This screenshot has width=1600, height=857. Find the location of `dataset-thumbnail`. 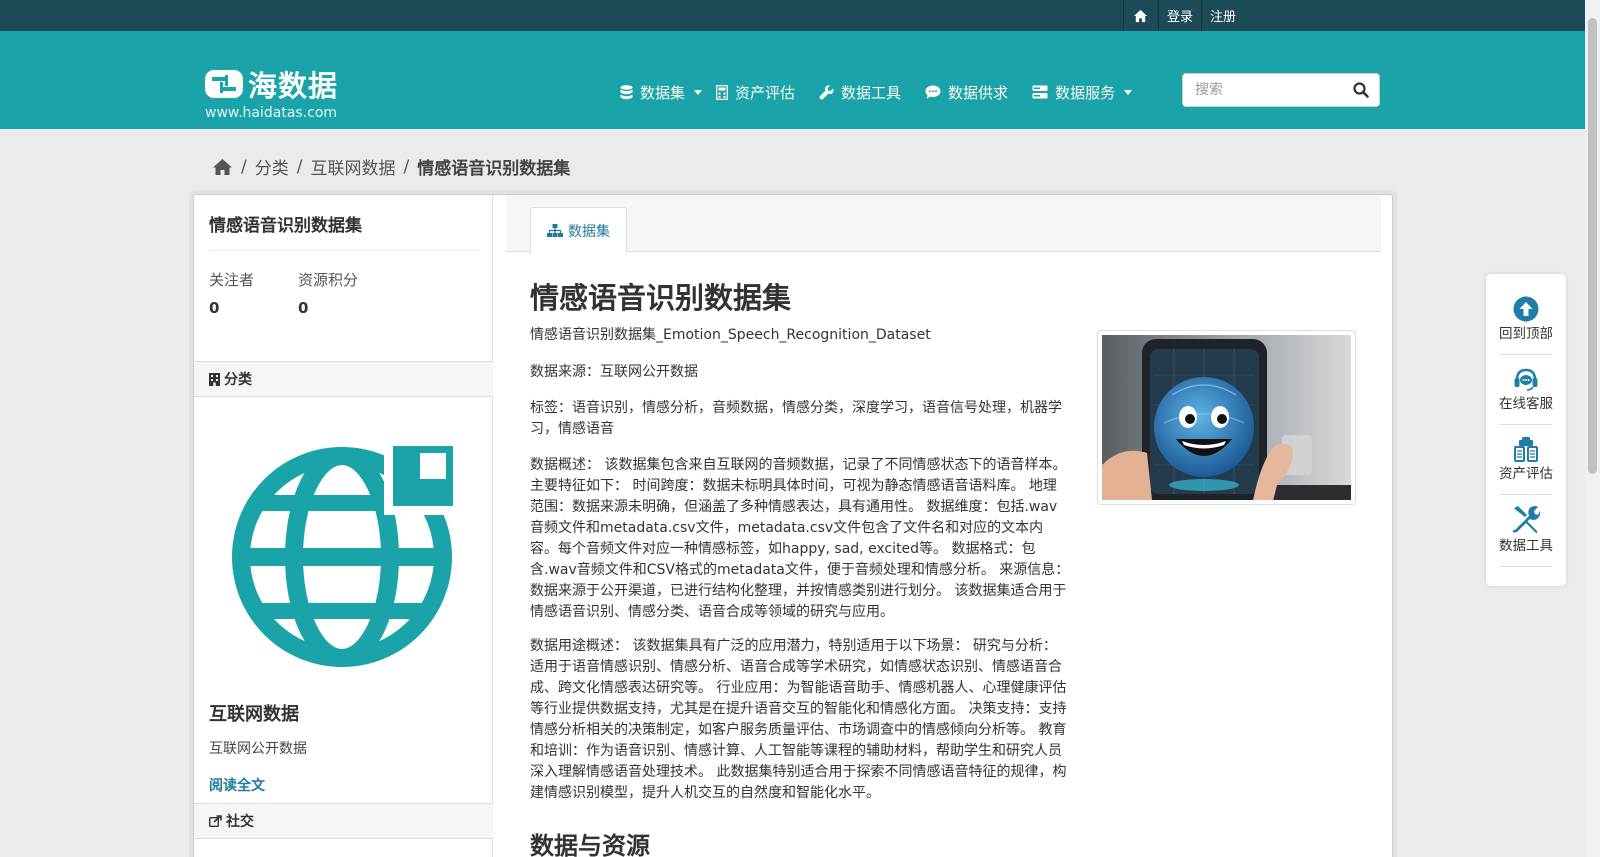

dataset-thumbnail is located at coordinates (1226, 417).